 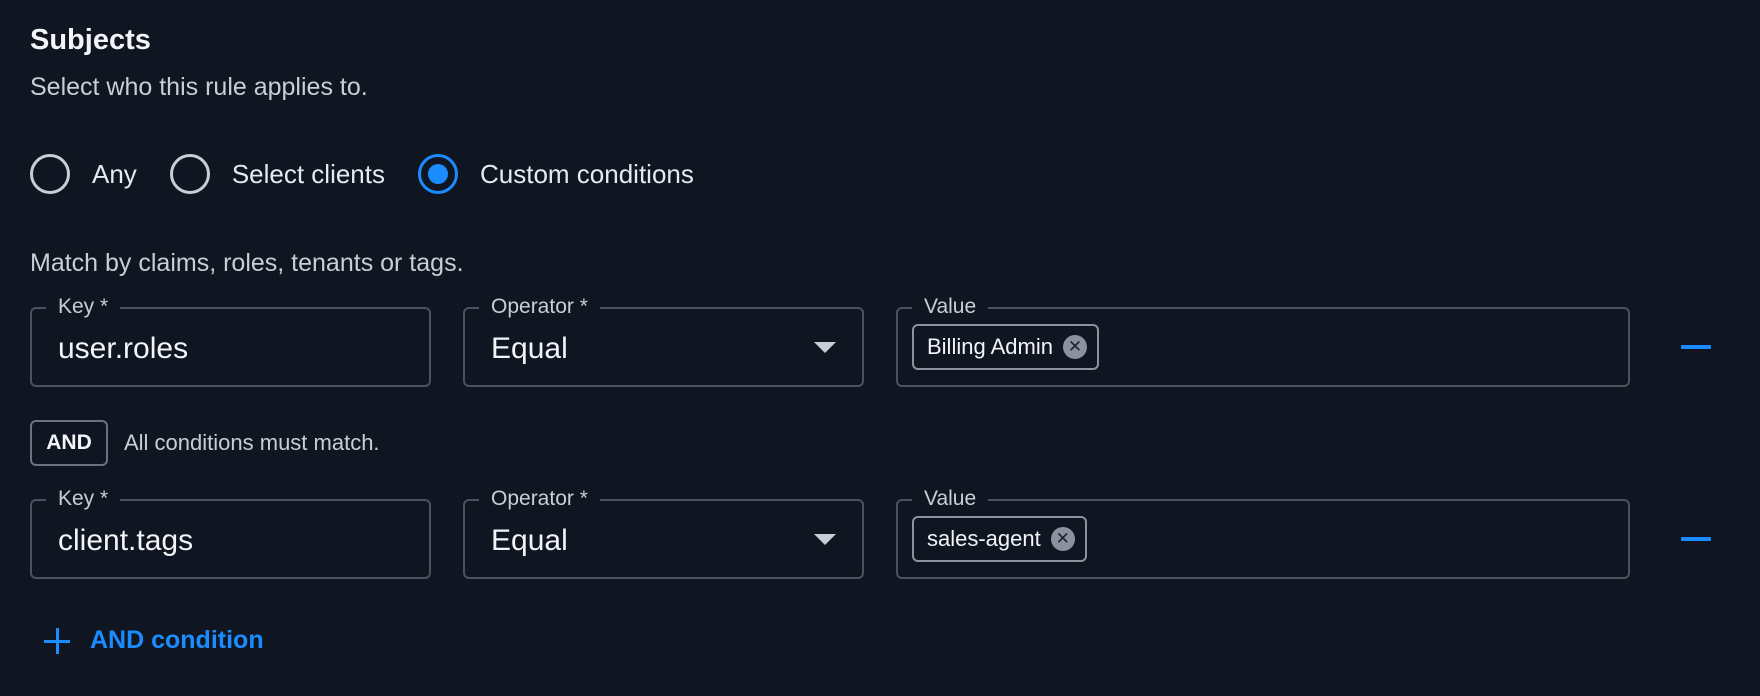 What do you see at coordinates (587, 173) in the screenshot?
I see `radio-custom-conditions-label: Custom conditions` at bounding box center [587, 173].